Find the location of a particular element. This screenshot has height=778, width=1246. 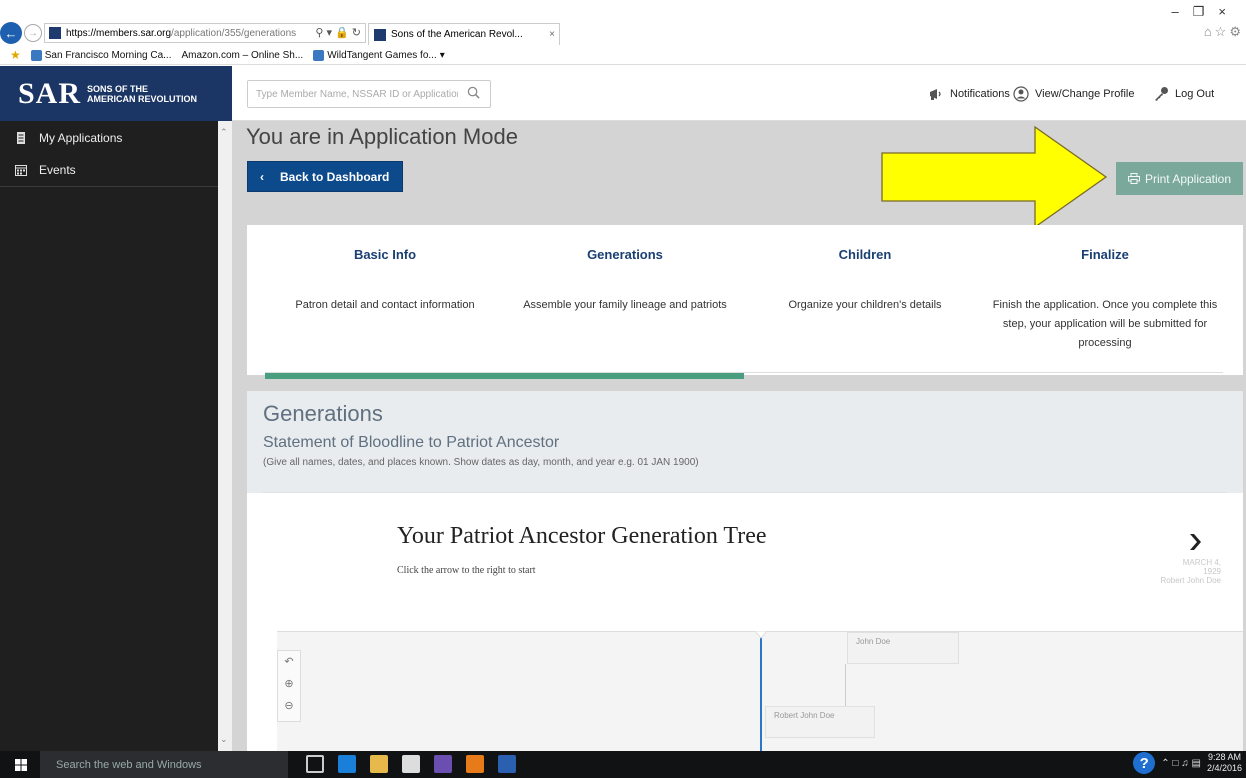

zoom-out-icon: ⊖ is located at coordinates (289, 706).